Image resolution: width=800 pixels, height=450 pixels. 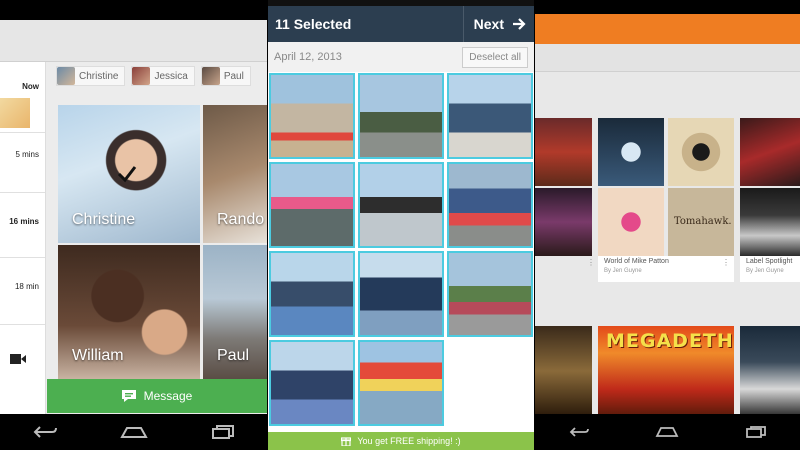 I want to click on sidebar-item-time: Now, so click(x=30, y=86).